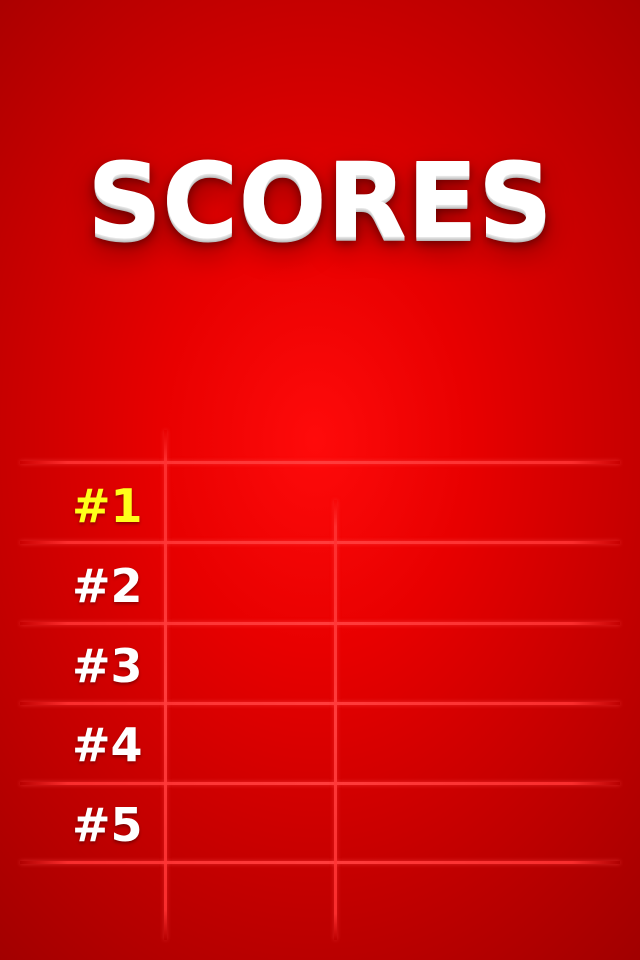 The height and width of the screenshot is (960, 640). Describe the element at coordinates (107, 586) in the screenshot. I see `rank-label-2: #2` at that location.